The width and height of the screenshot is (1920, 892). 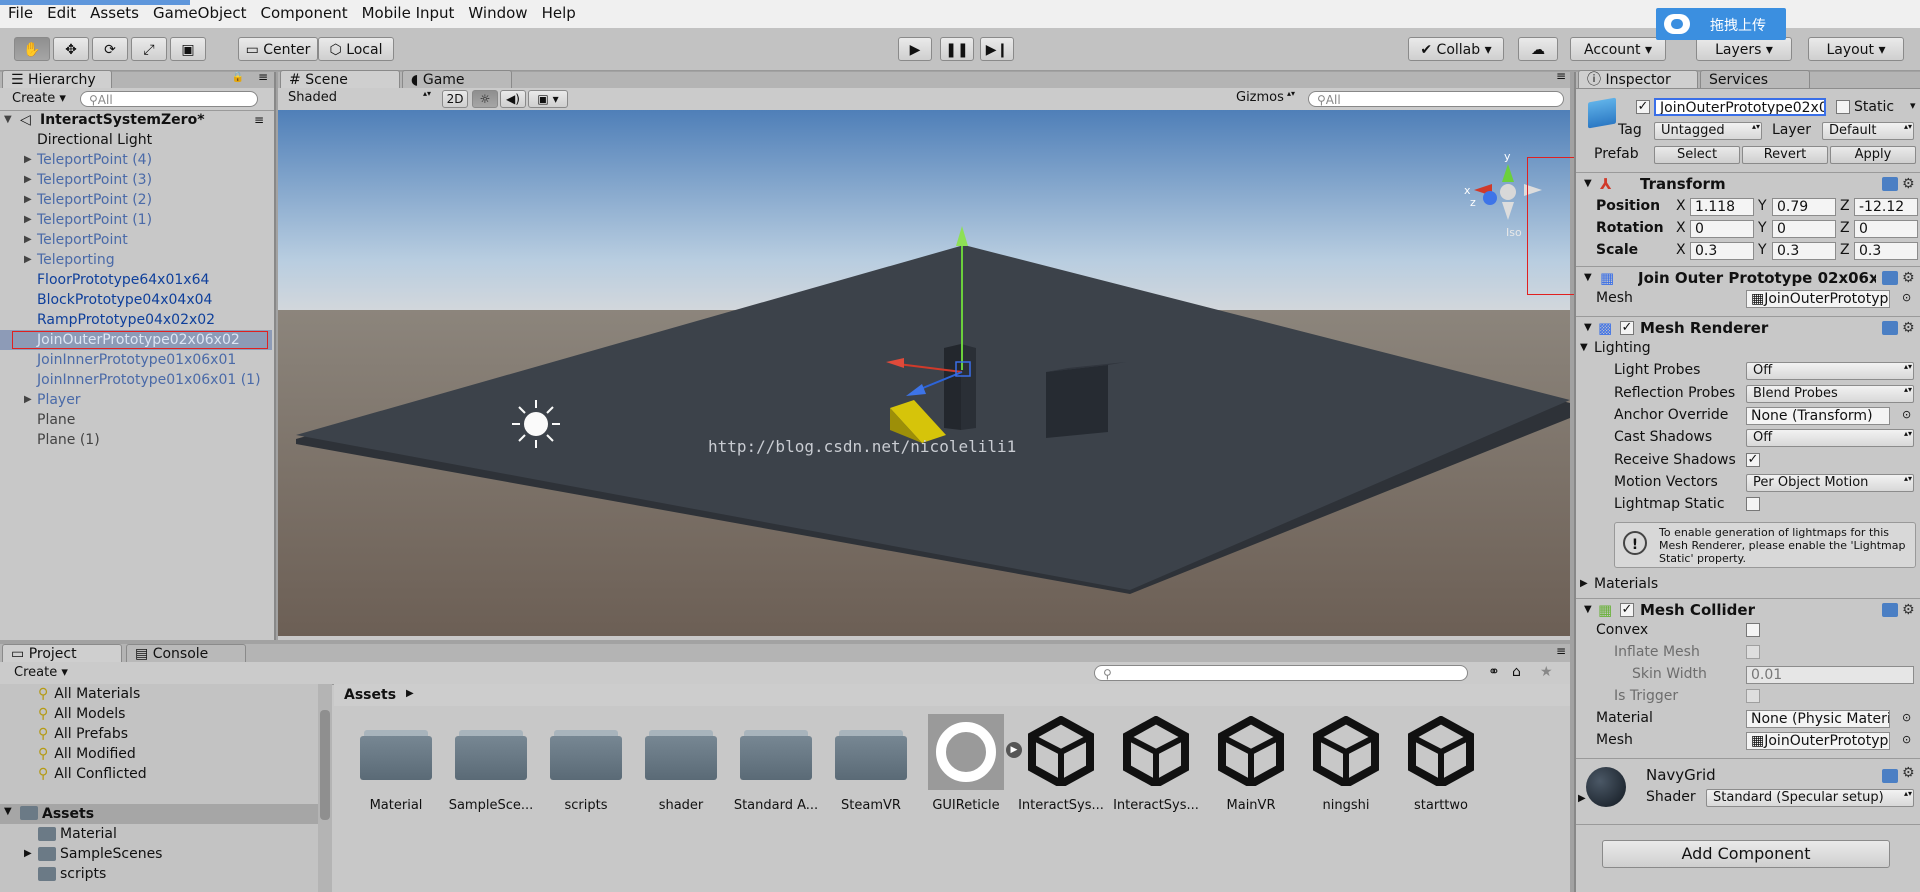 What do you see at coordinates (485, 99) in the screenshot?
I see `lighting-toggle: ☼` at bounding box center [485, 99].